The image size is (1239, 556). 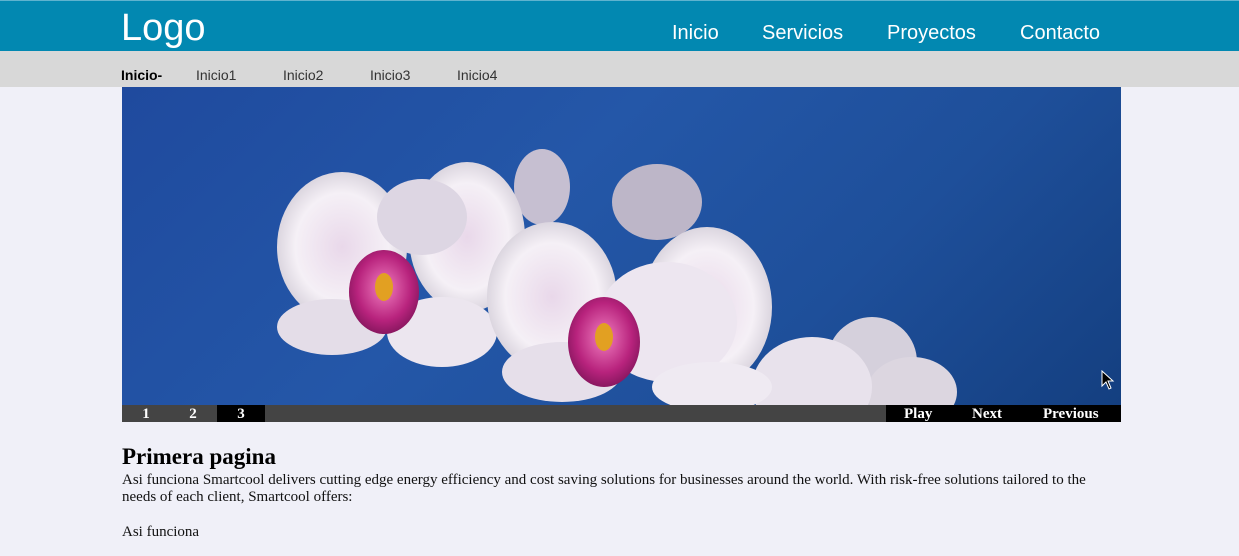 I want to click on secondary-paragraph: Asi funciona, so click(x=161, y=532).